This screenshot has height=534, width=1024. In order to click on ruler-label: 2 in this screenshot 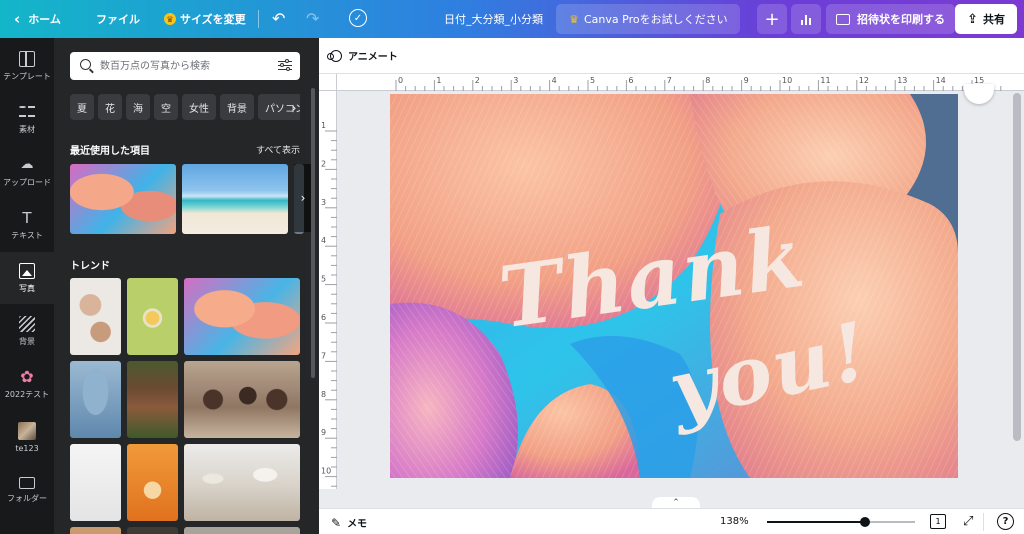, I will do `click(323, 163)`.